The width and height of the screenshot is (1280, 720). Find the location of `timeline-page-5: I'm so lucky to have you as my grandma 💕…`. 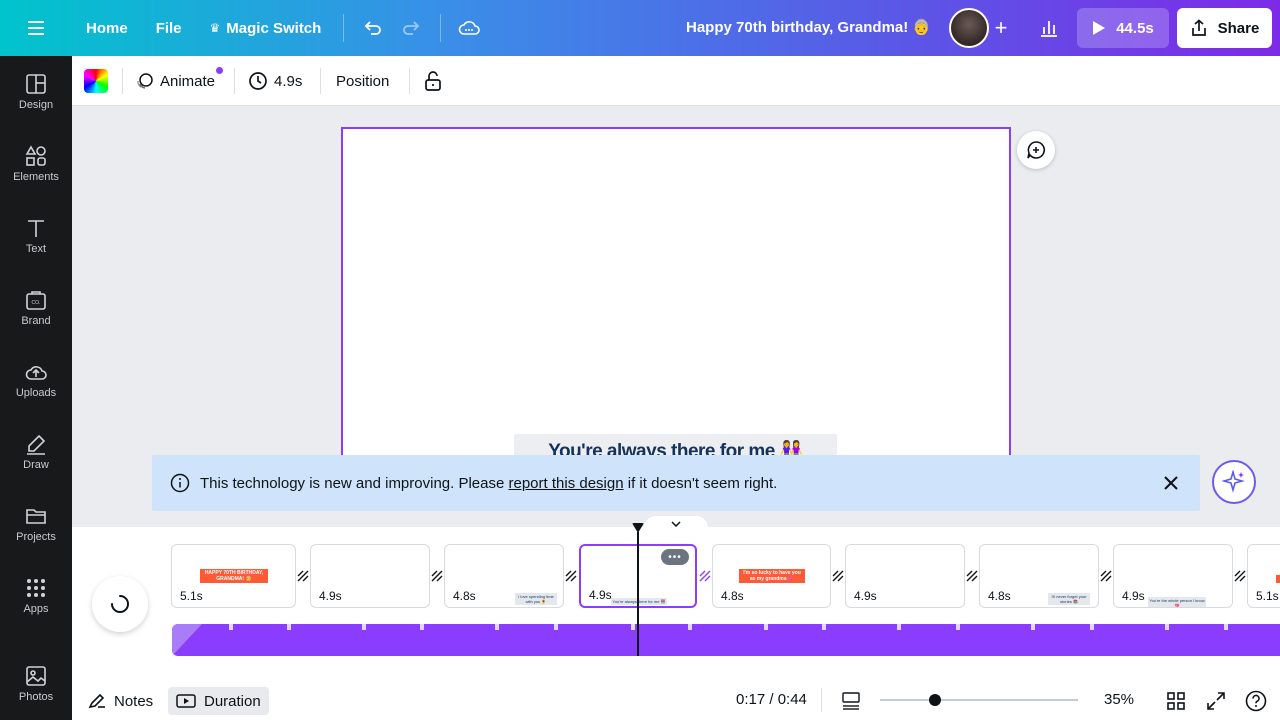

timeline-page-5: I'm so lucky to have you as my grandma 💕… is located at coordinates (771, 576).